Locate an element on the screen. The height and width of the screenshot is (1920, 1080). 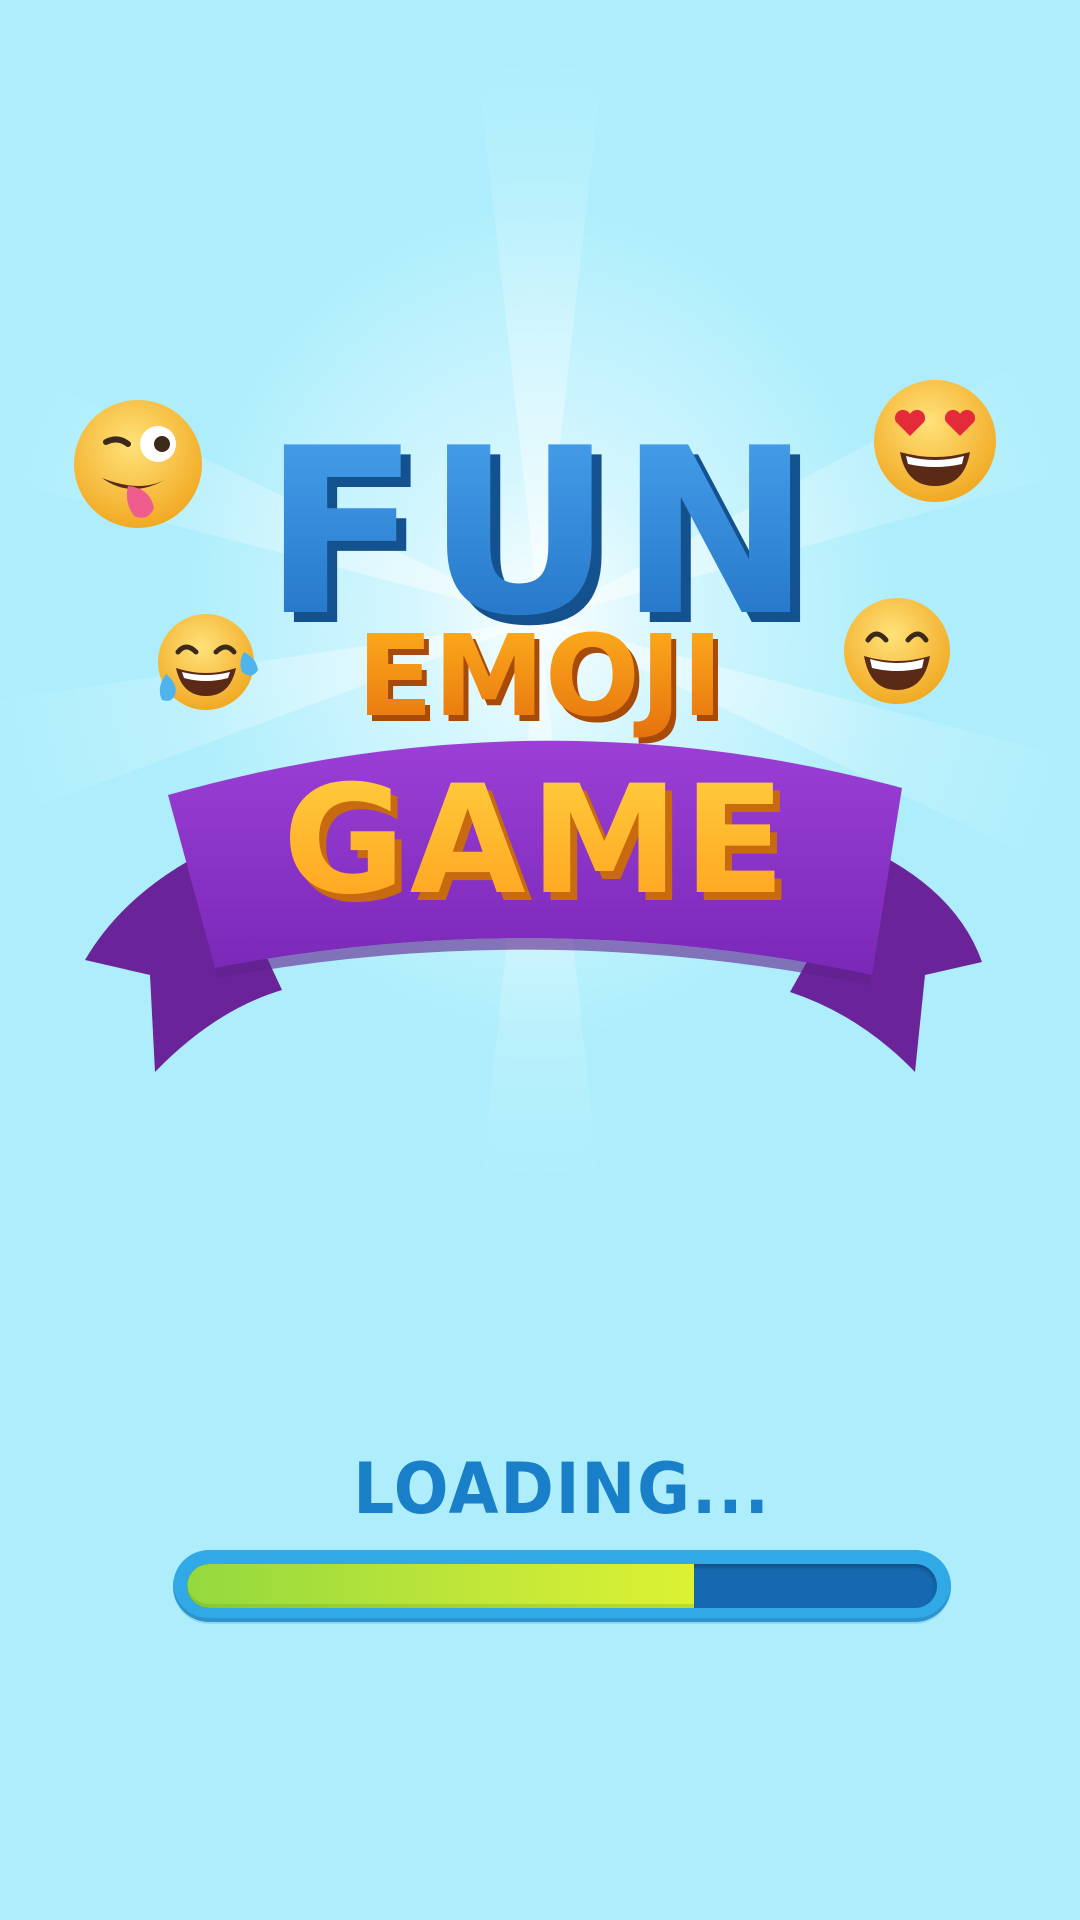
loading-progress-fill is located at coordinates (440, 1586).